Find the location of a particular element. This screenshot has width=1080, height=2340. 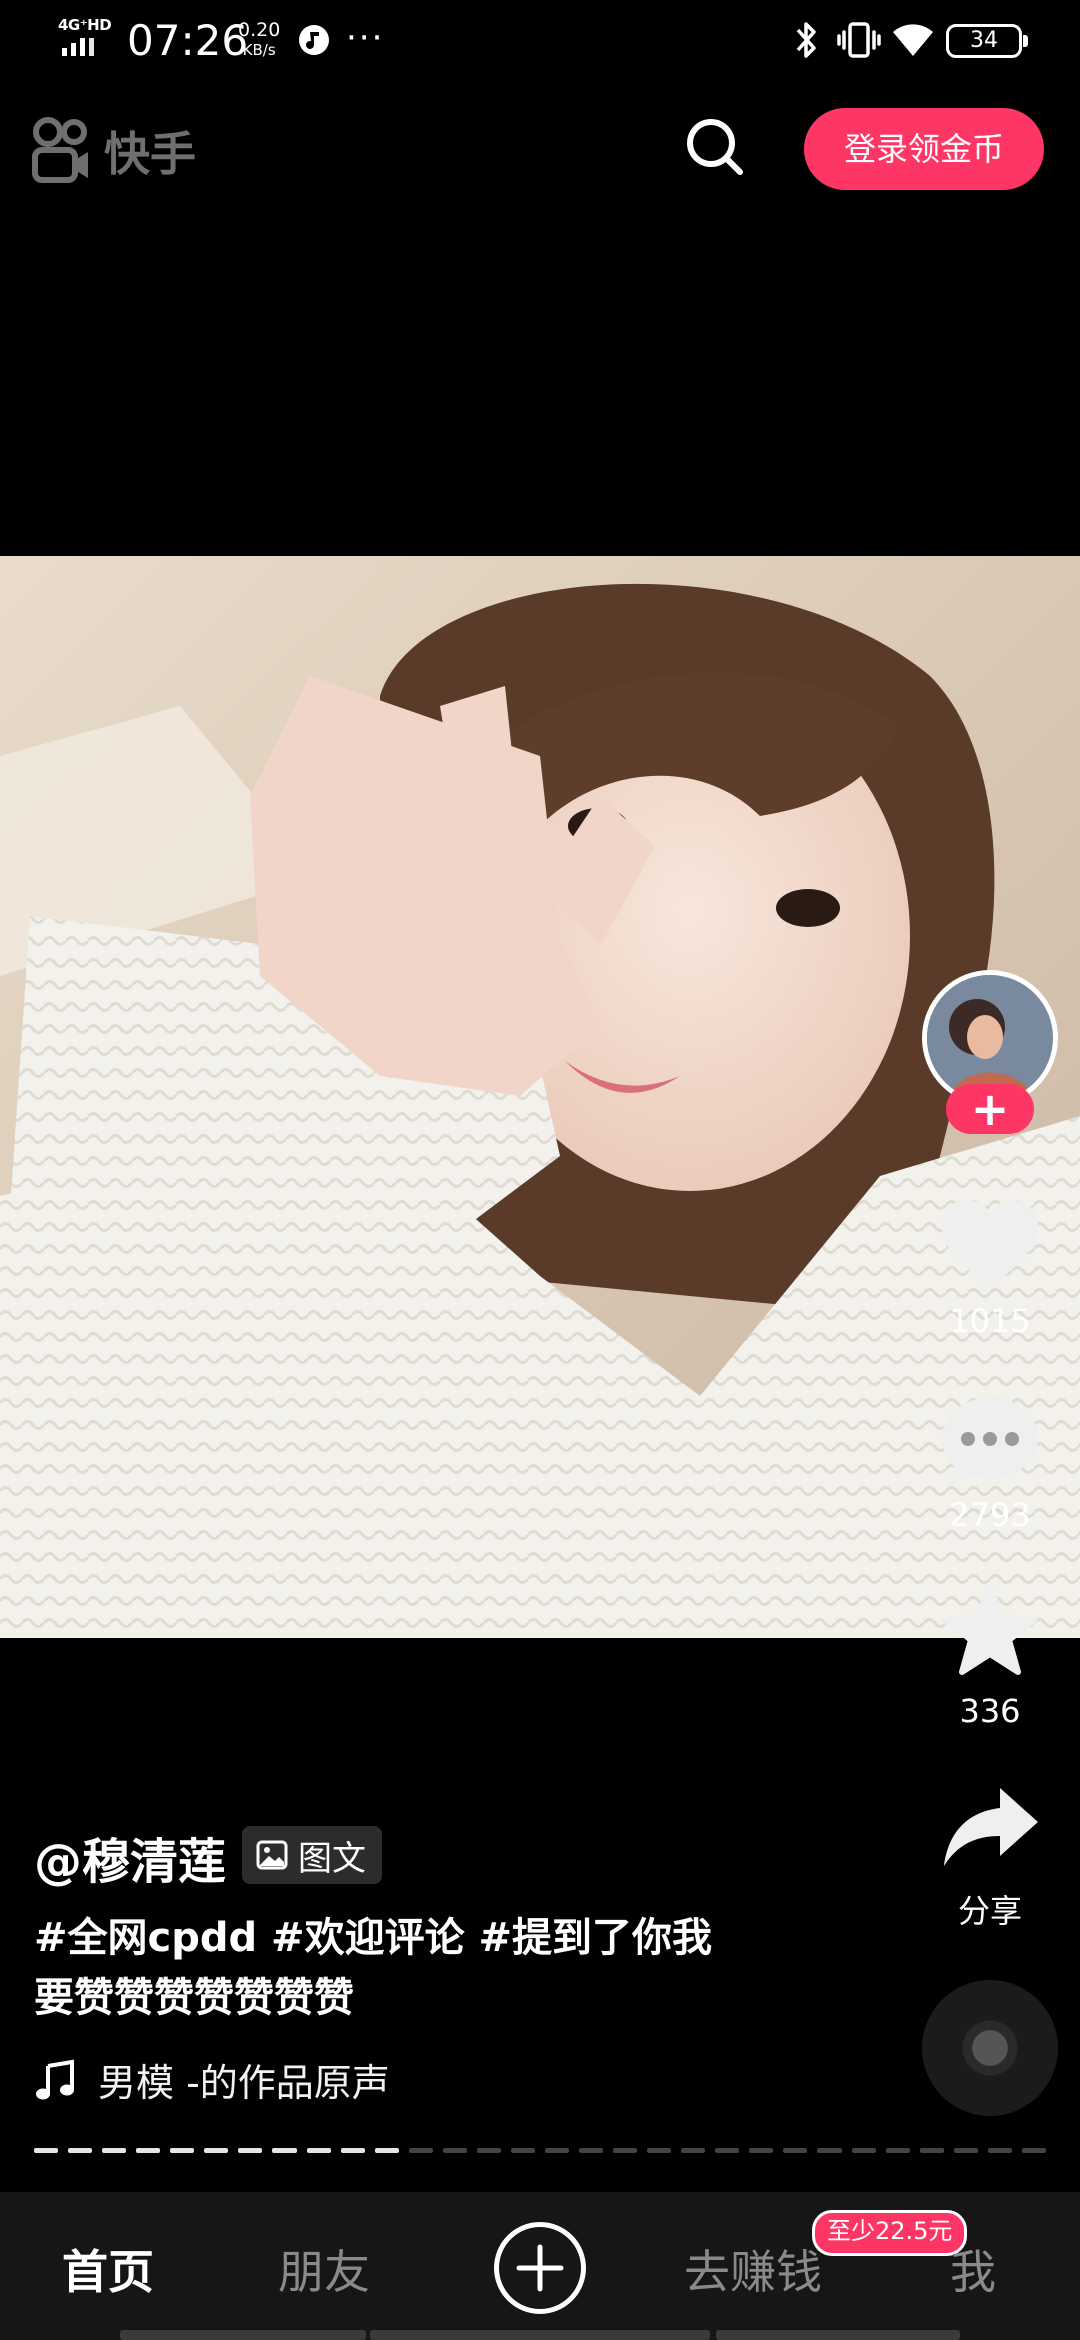

music-info: 男模 -的作品原声 is located at coordinates (212, 2079).